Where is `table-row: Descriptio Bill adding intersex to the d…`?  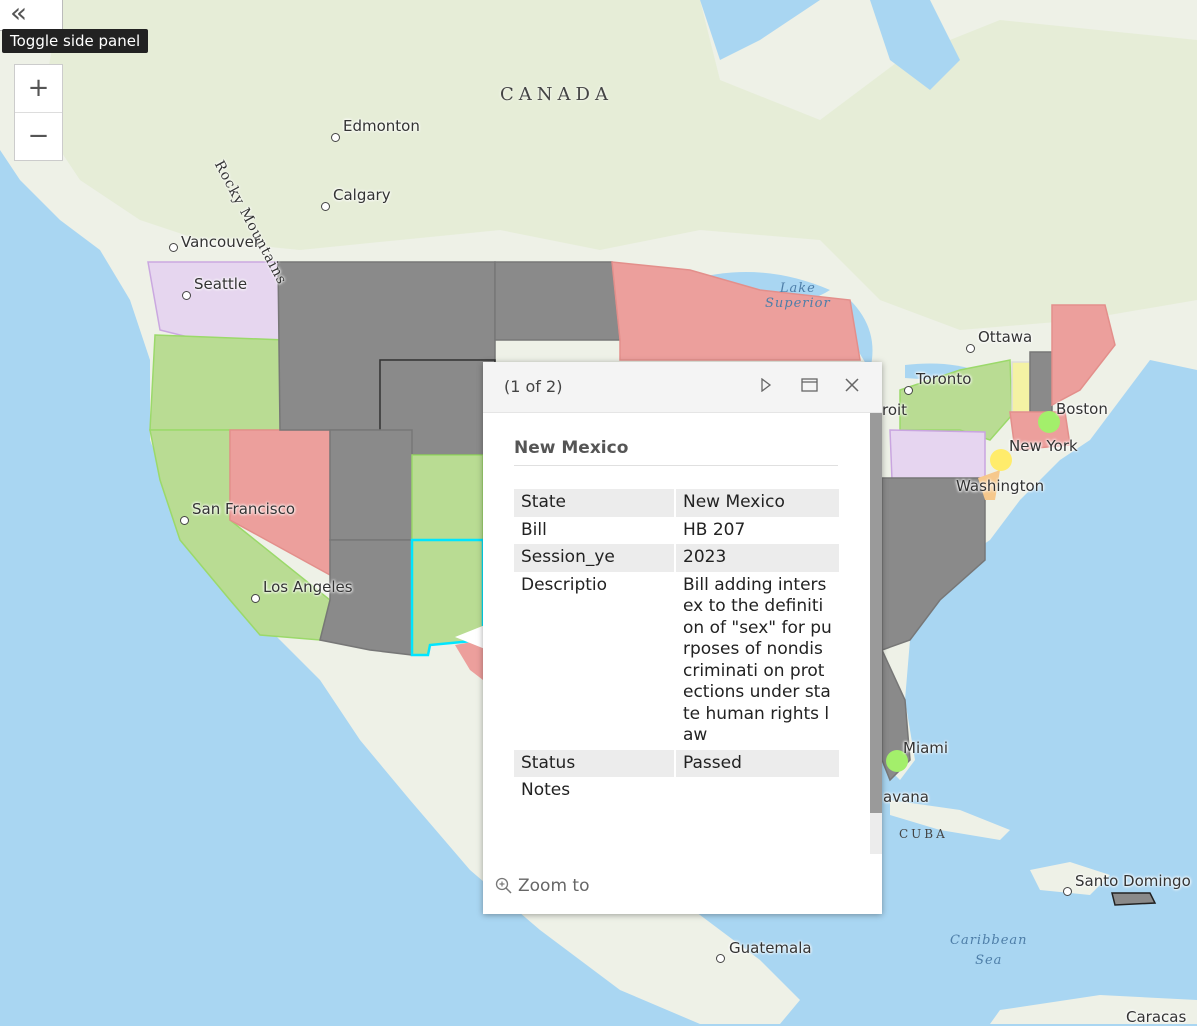 table-row: Descriptio Bill adding intersex to the d… is located at coordinates (676, 660).